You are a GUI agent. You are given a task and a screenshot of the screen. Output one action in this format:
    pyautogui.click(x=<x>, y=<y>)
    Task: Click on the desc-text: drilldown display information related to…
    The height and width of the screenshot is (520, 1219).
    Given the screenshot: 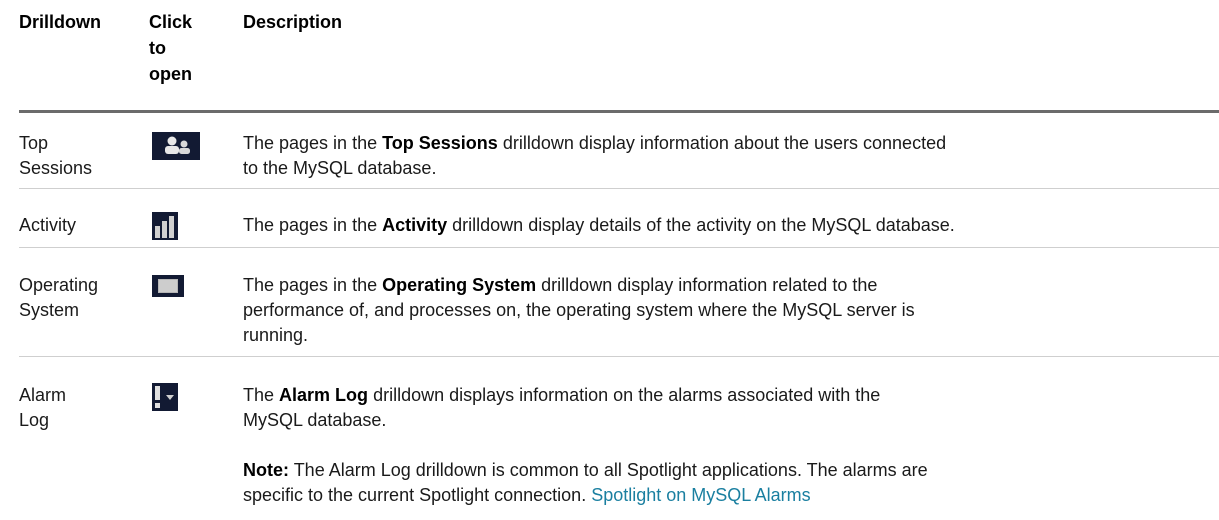 What is the action you would take?
    pyautogui.click(x=709, y=285)
    